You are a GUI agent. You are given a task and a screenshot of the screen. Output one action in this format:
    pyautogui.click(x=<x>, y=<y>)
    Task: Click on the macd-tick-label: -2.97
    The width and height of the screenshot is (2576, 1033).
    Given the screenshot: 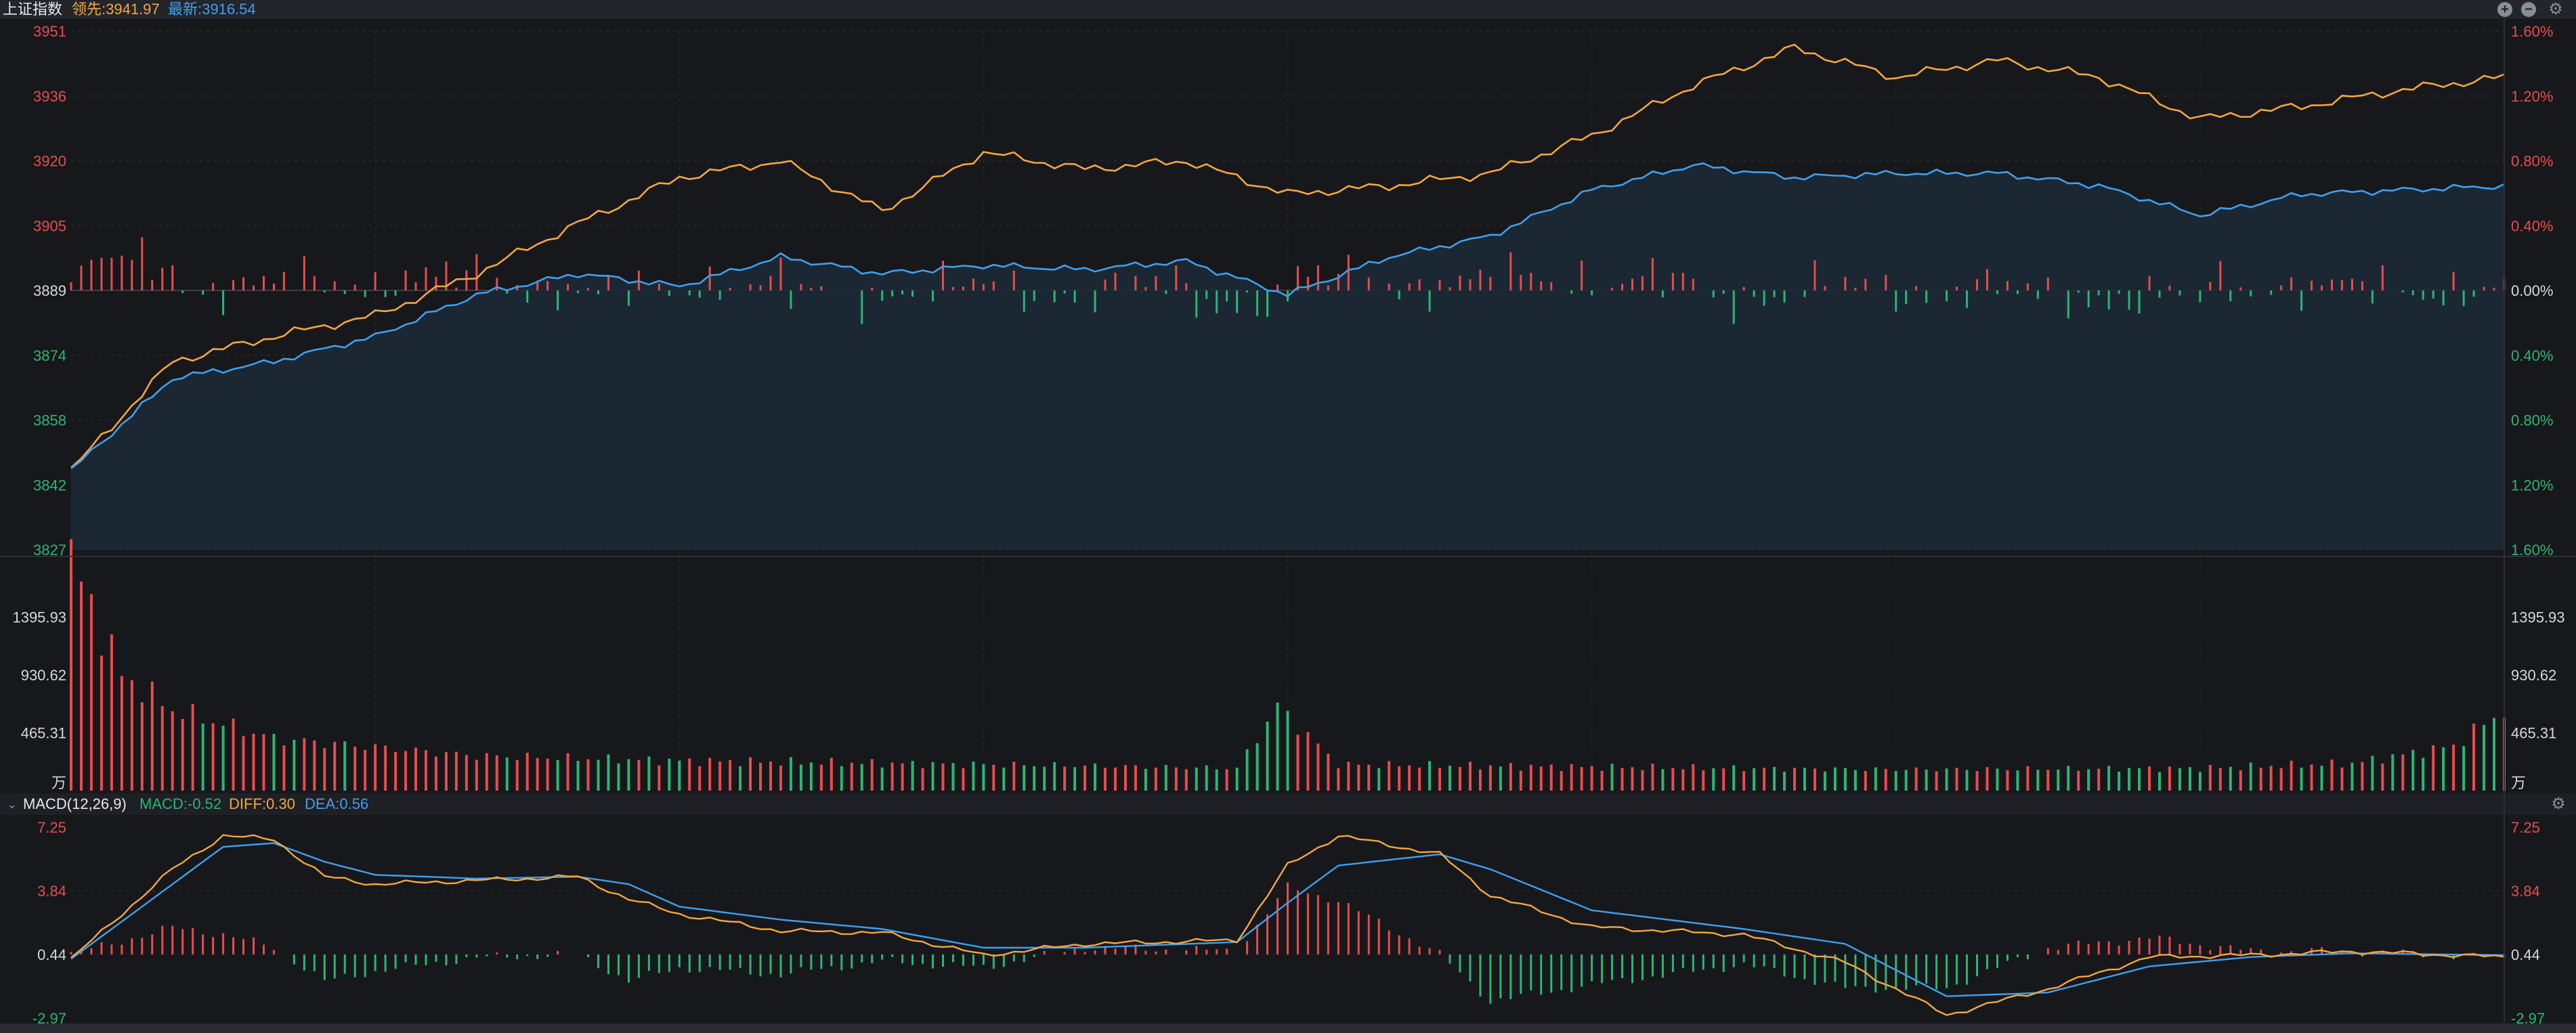 What is the action you would take?
    pyautogui.click(x=2528, y=1018)
    